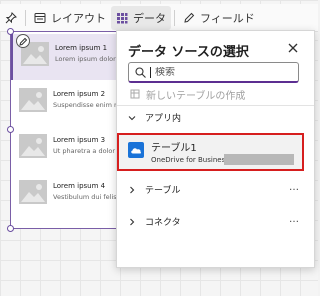 The width and height of the screenshot is (320, 296). What do you see at coordinates (163, 191) in the screenshot?
I see `section-tables-label: テーブル` at bounding box center [163, 191].